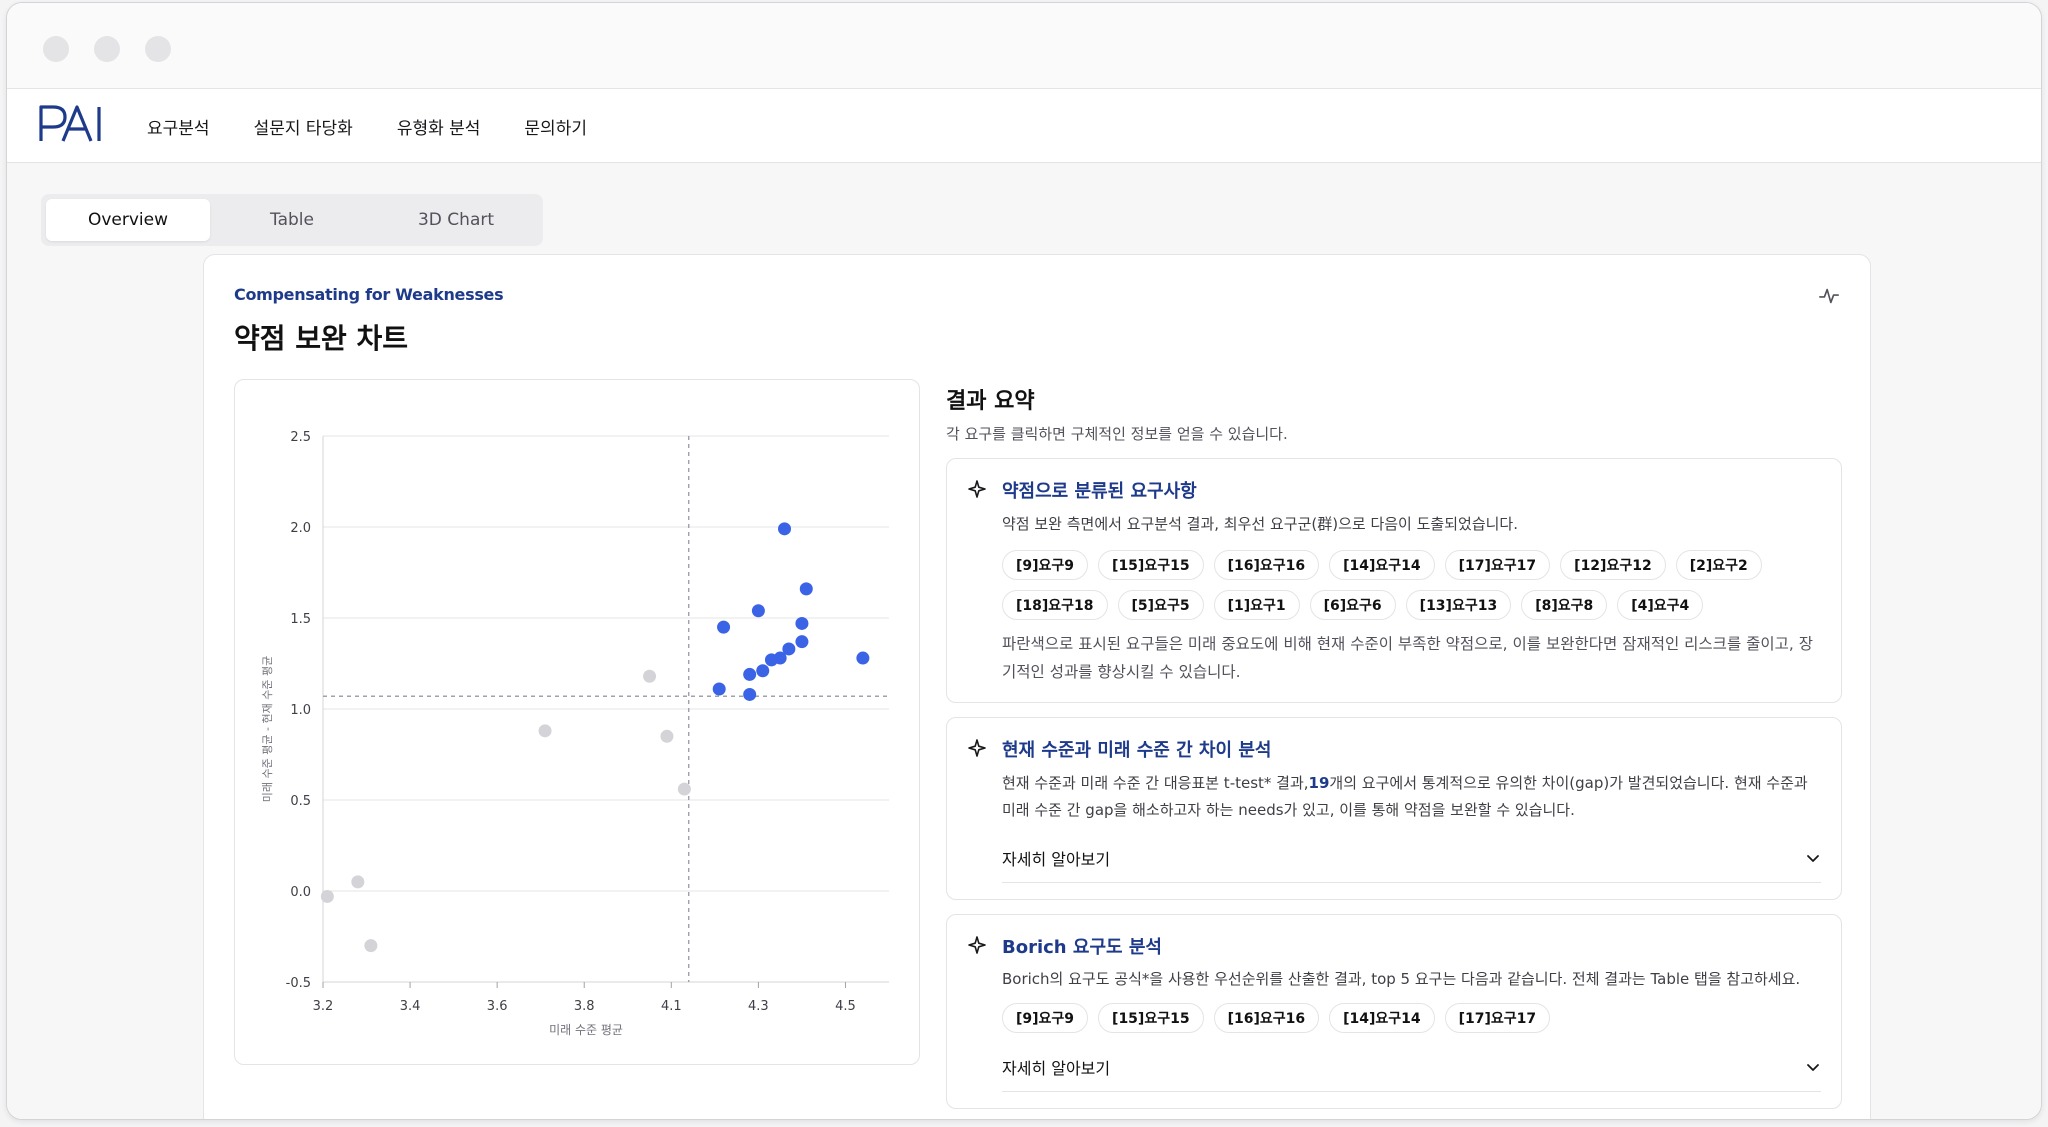  I want to click on x-tick-label: 4.3, so click(758, 1006).